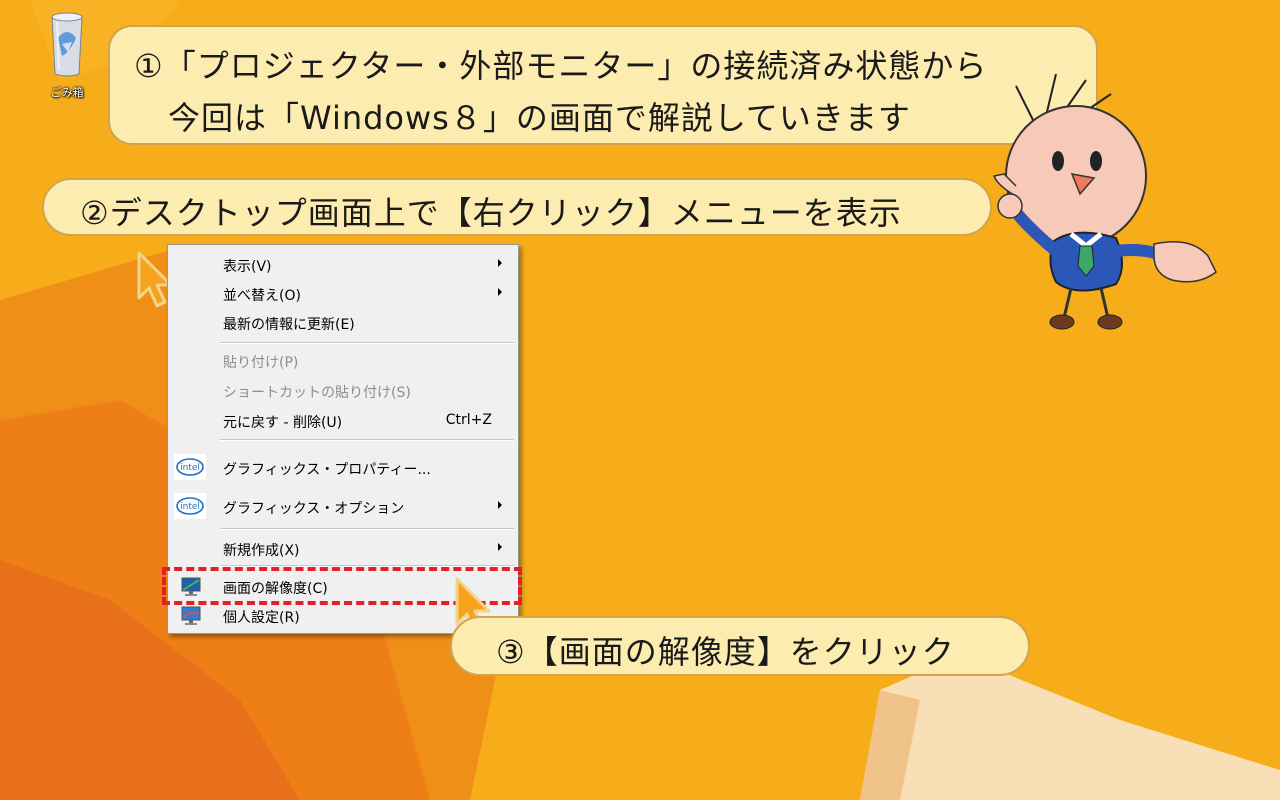  Describe the element at coordinates (468, 420) in the screenshot. I see `menu-item-undo-shortcut: Ctrl+Z` at that location.